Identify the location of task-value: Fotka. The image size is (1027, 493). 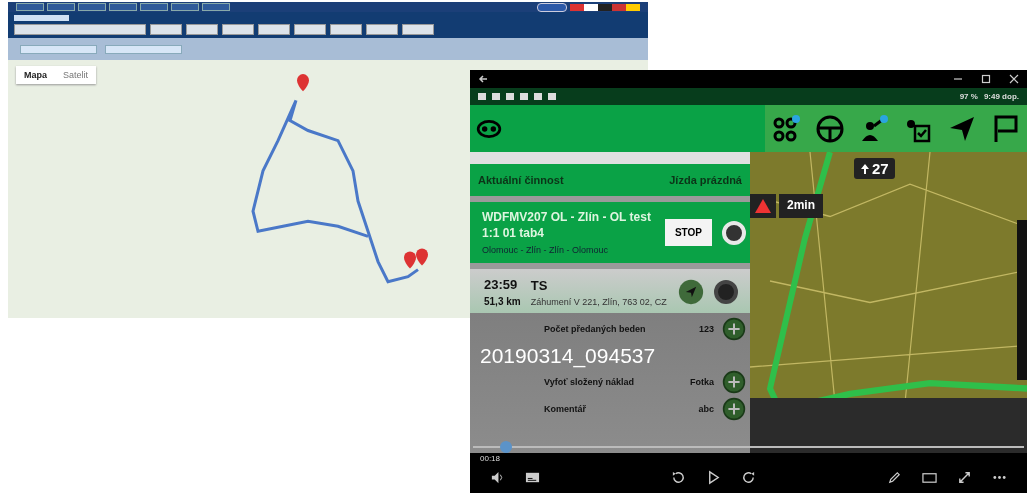
(702, 382).